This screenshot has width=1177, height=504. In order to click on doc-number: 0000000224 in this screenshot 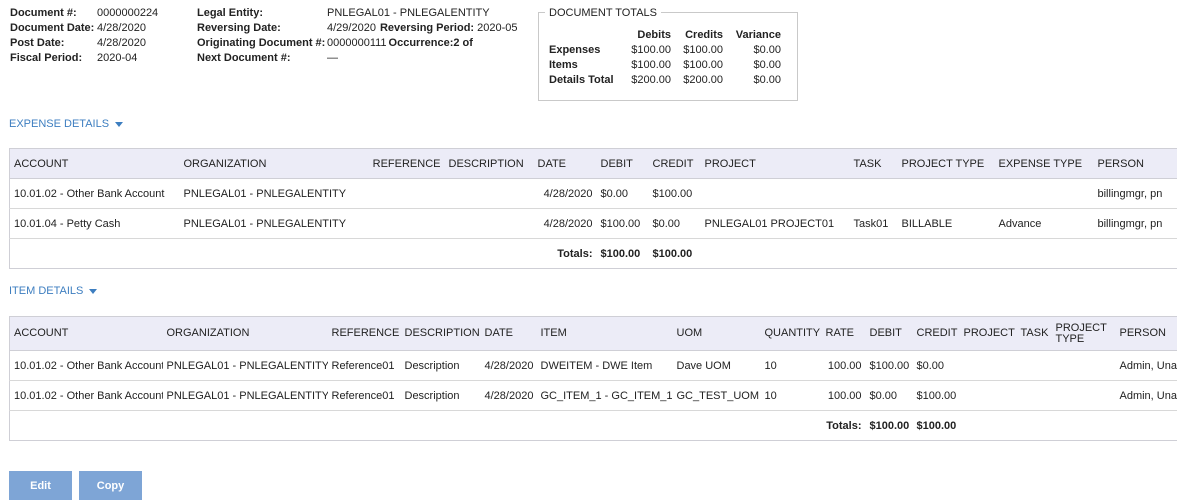, I will do `click(128, 13)`.